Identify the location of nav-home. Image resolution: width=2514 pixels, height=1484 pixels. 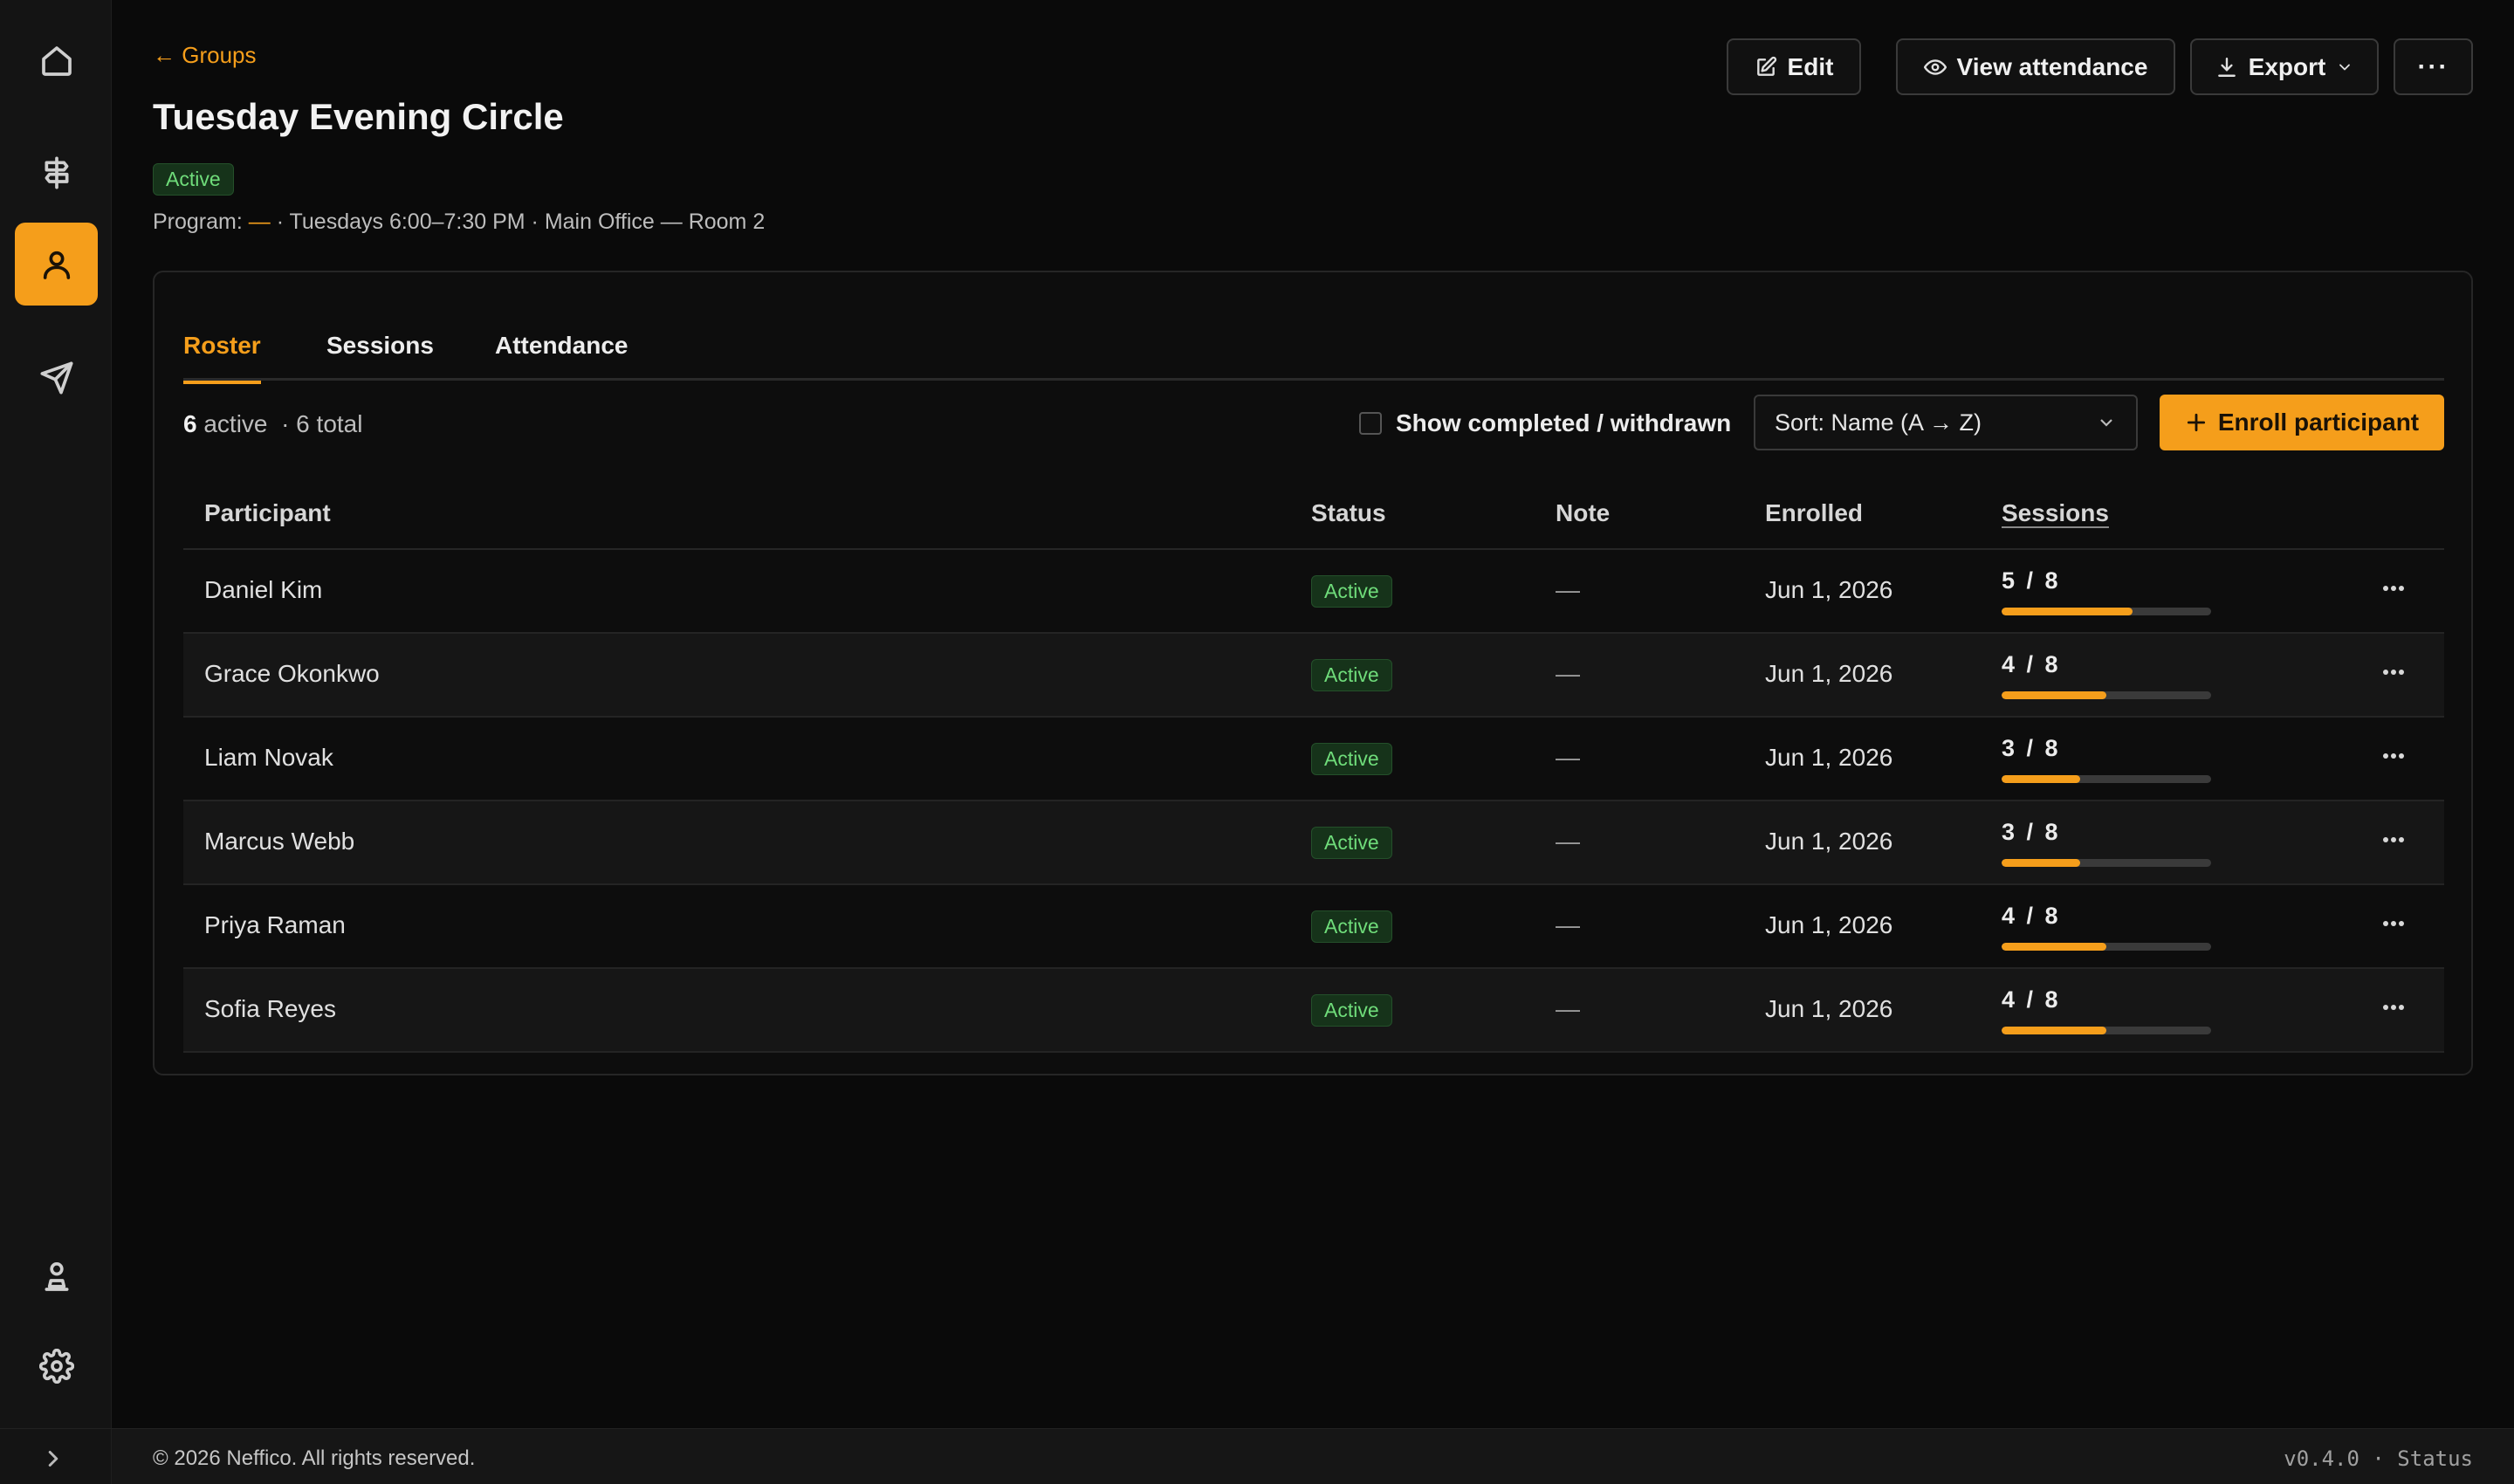
(56, 60).